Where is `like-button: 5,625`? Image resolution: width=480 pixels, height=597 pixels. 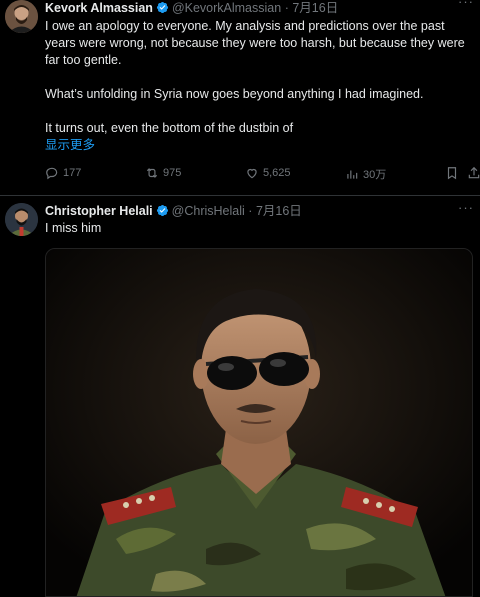
like-button: 5,625 is located at coordinates (268, 173).